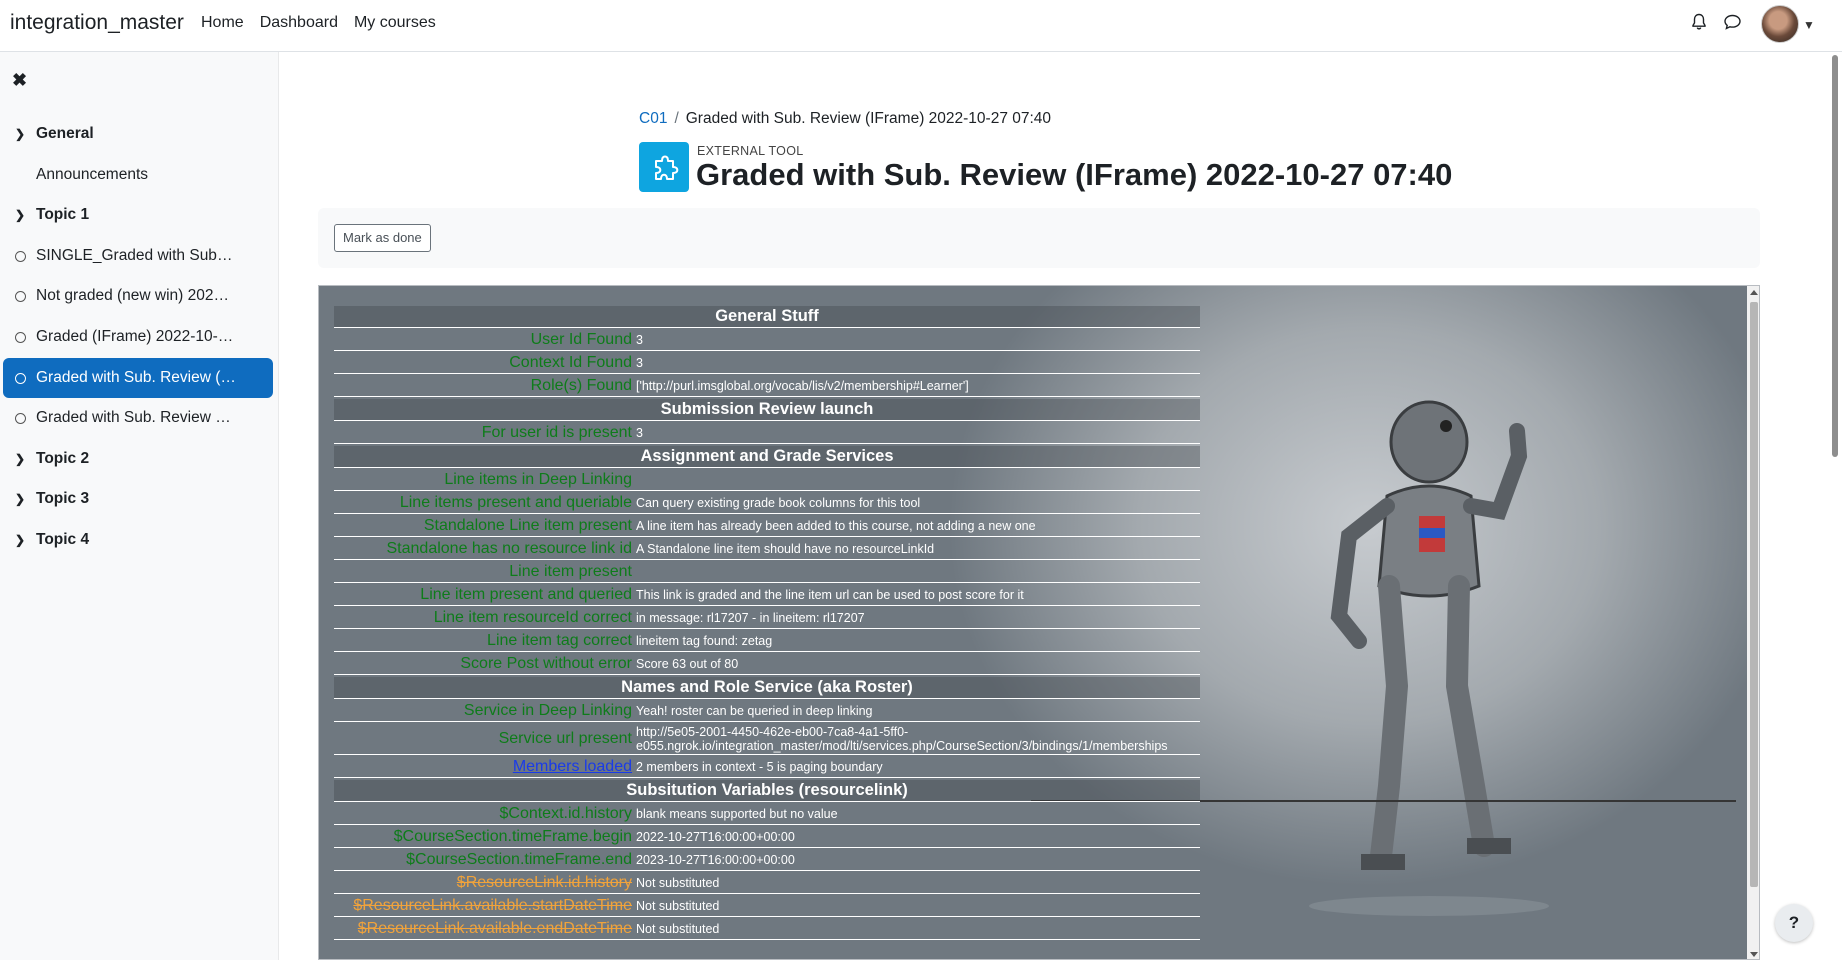  I want to click on check-label: Line item resourceId correct, so click(484, 618).